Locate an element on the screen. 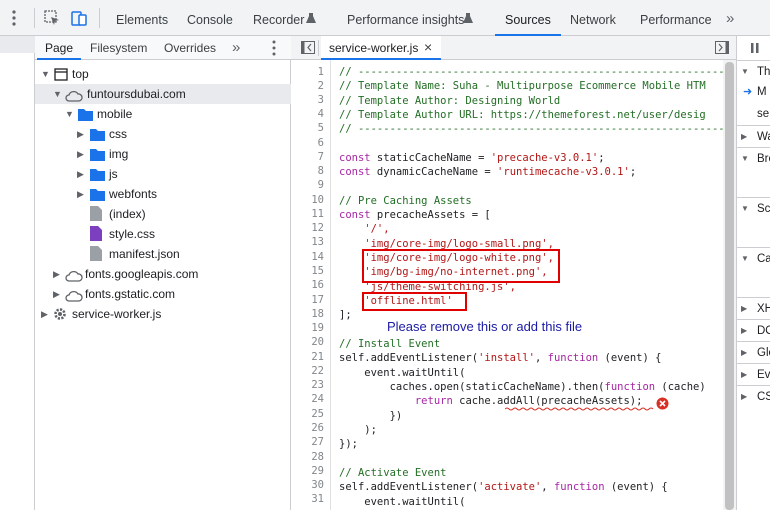  section-global-listeners: ▶Glo is located at coordinates (753, 352).